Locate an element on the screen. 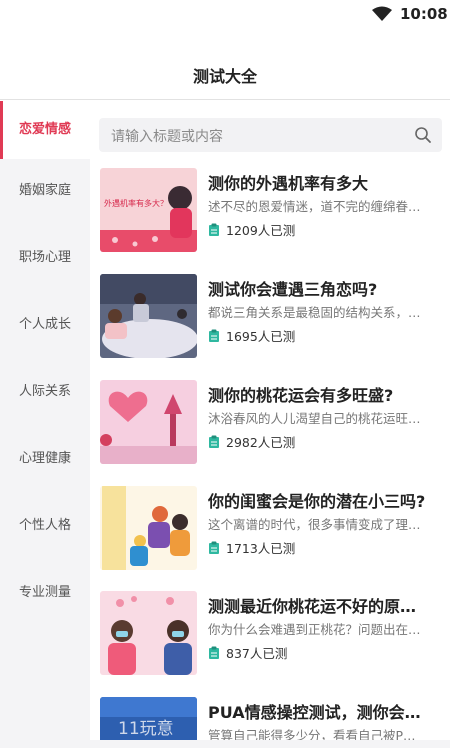 This screenshot has height=748, width=450. card-thumbnail: 外遇机率有多大？ is located at coordinates (148, 210).